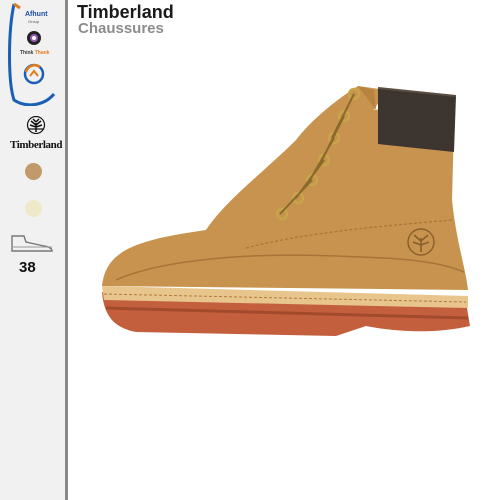 This screenshot has height=500, width=500. I want to click on sidebar: Afhunt Group Think Thank Timberland 38, so click(34, 250).